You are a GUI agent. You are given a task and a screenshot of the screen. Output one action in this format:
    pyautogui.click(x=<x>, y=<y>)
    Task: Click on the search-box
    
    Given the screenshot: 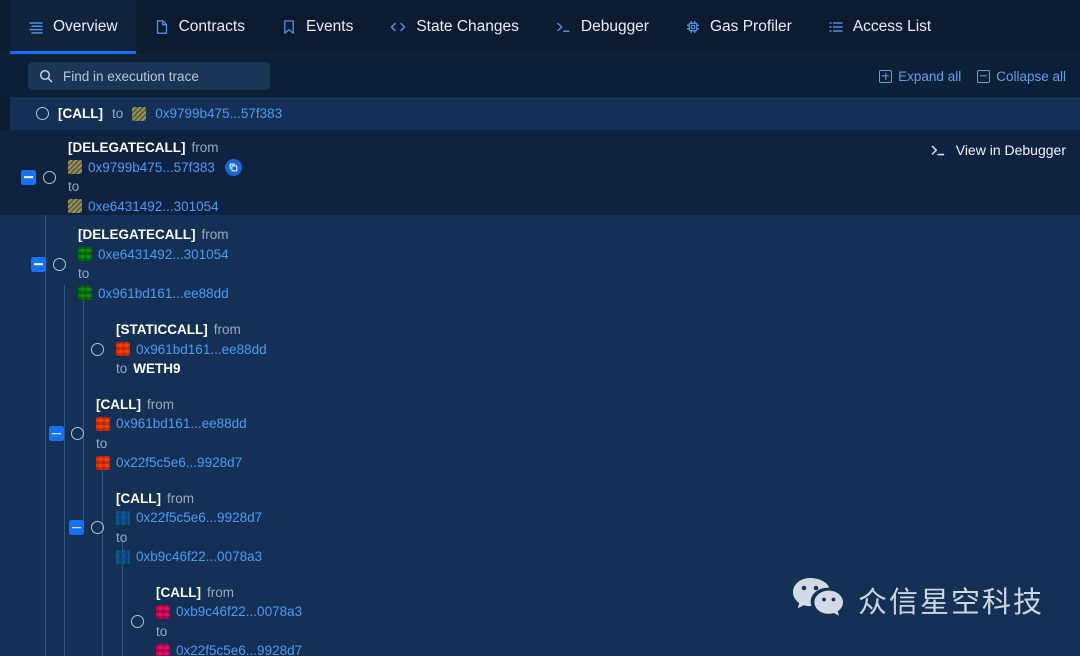 What is the action you would take?
    pyautogui.click(x=149, y=76)
    